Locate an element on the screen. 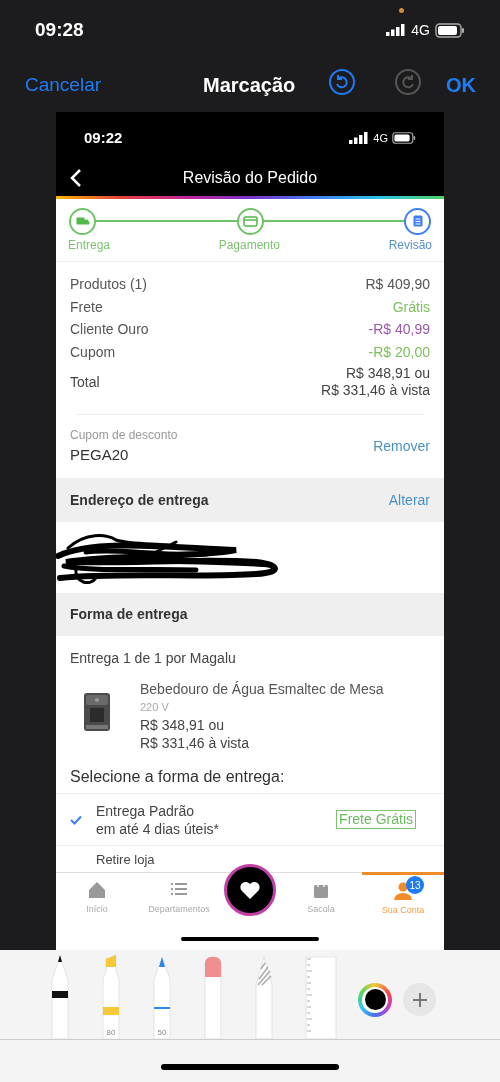 This screenshot has height=1082, width=500. option-detail: em até 4 dias úteis* is located at coordinates (158, 828).